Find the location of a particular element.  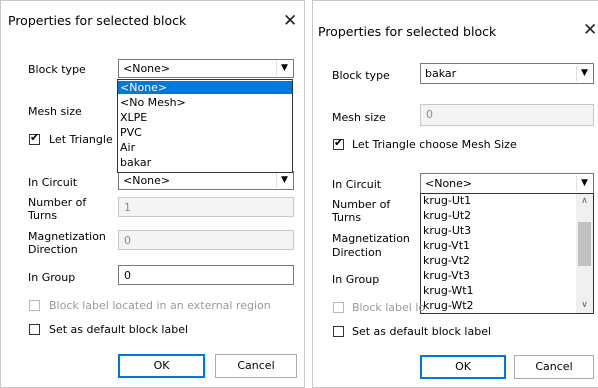

circuit-option: krug-Ut2 is located at coordinates (447, 215).